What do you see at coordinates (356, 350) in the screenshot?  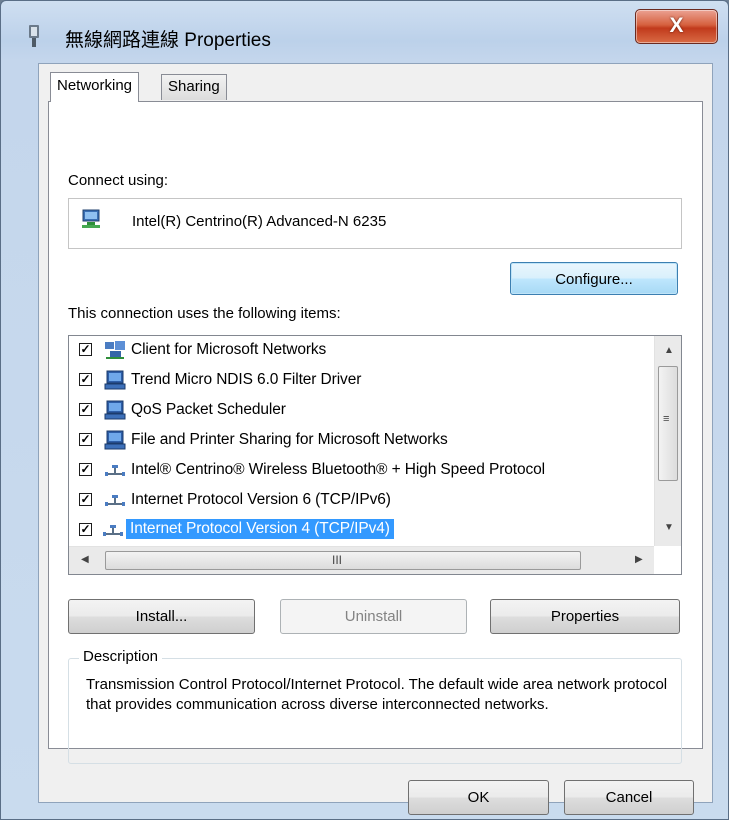 I see `list-item: ✓ Client for Microsoft Networks` at bounding box center [356, 350].